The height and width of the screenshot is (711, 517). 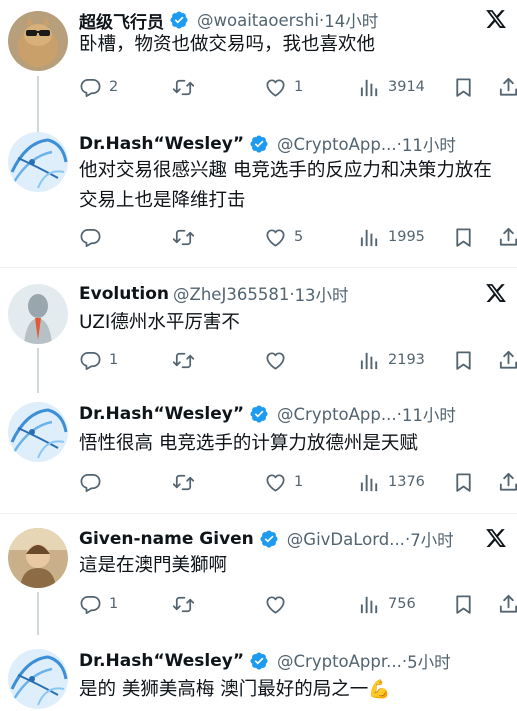 What do you see at coordinates (429, 661) in the screenshot?
I see `timestamp: 5小时` at bounding box center [429, 661].